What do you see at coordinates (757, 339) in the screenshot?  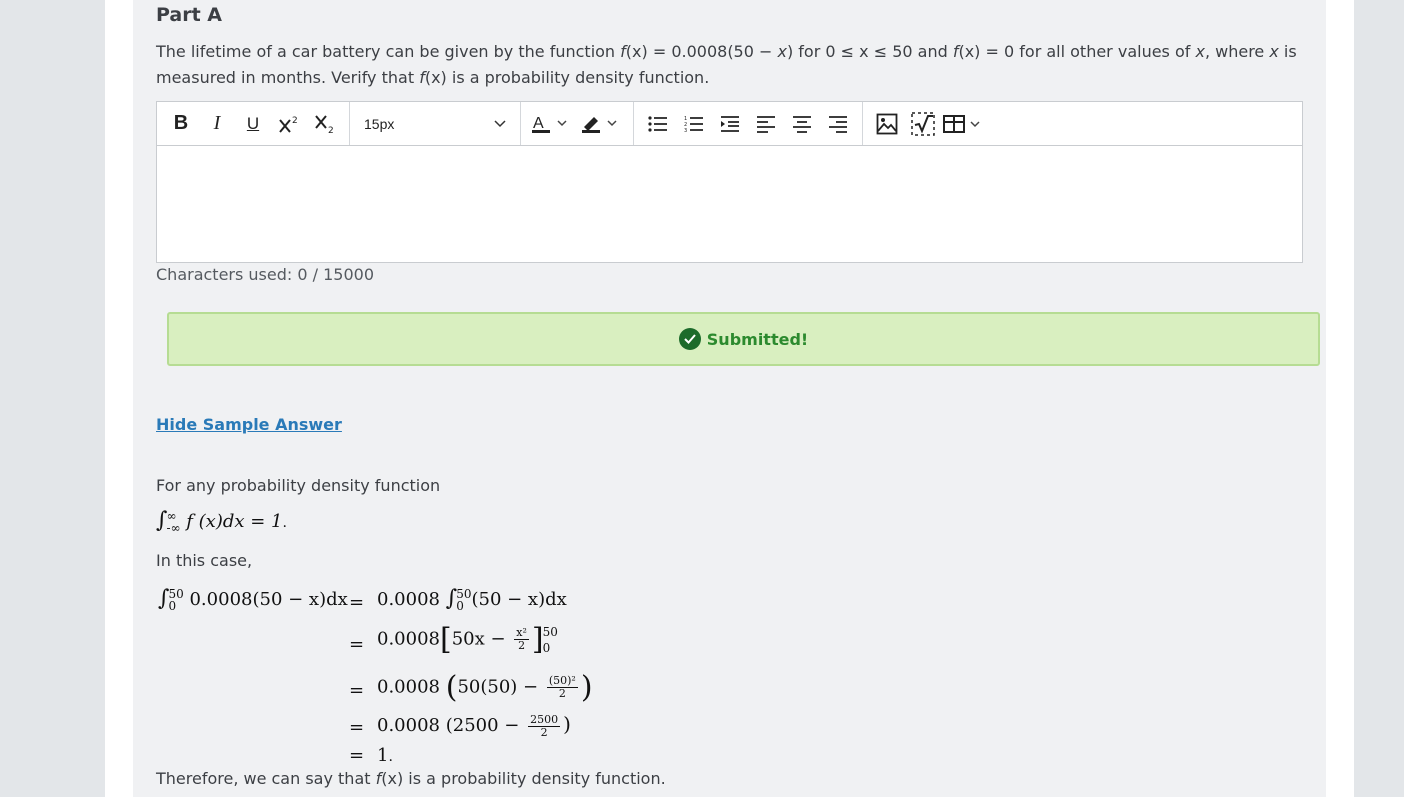 I see `submitted-label: Submitted!` at bounding box center [757, 339].